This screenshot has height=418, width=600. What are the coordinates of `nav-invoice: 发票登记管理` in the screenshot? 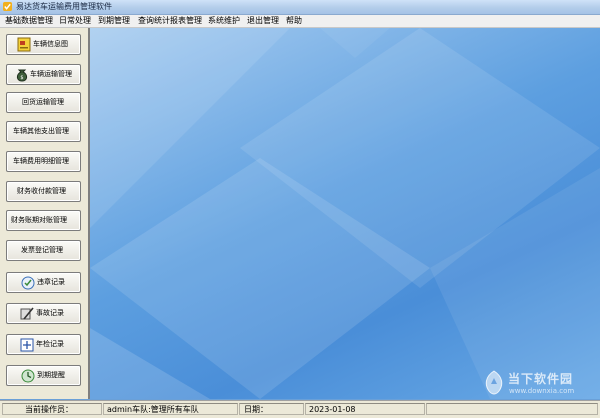 It's located at (43, 250).